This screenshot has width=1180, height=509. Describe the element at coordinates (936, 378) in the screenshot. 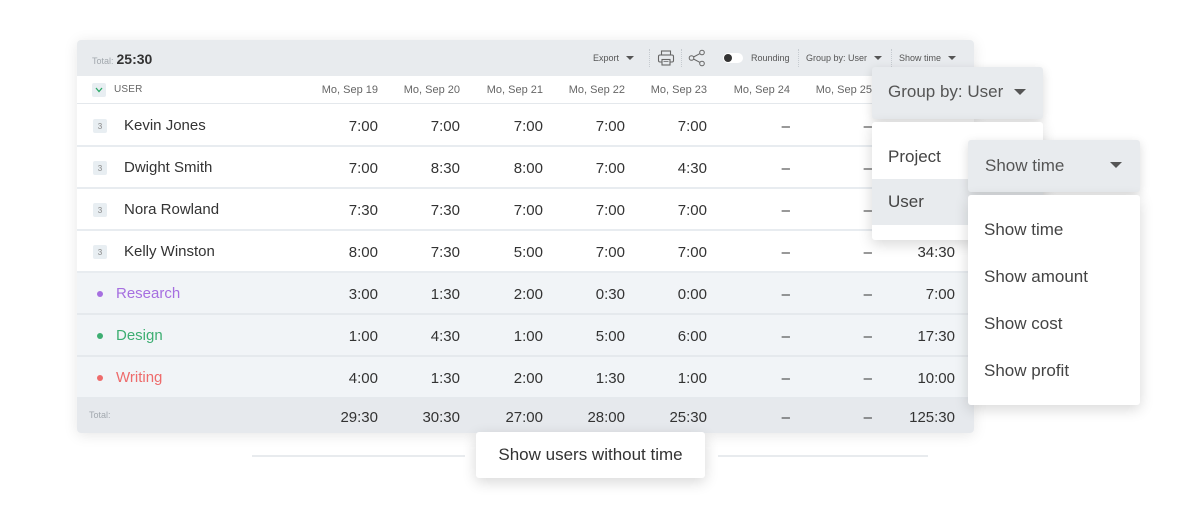

I see `row-total-cell: 10:00` at that location.